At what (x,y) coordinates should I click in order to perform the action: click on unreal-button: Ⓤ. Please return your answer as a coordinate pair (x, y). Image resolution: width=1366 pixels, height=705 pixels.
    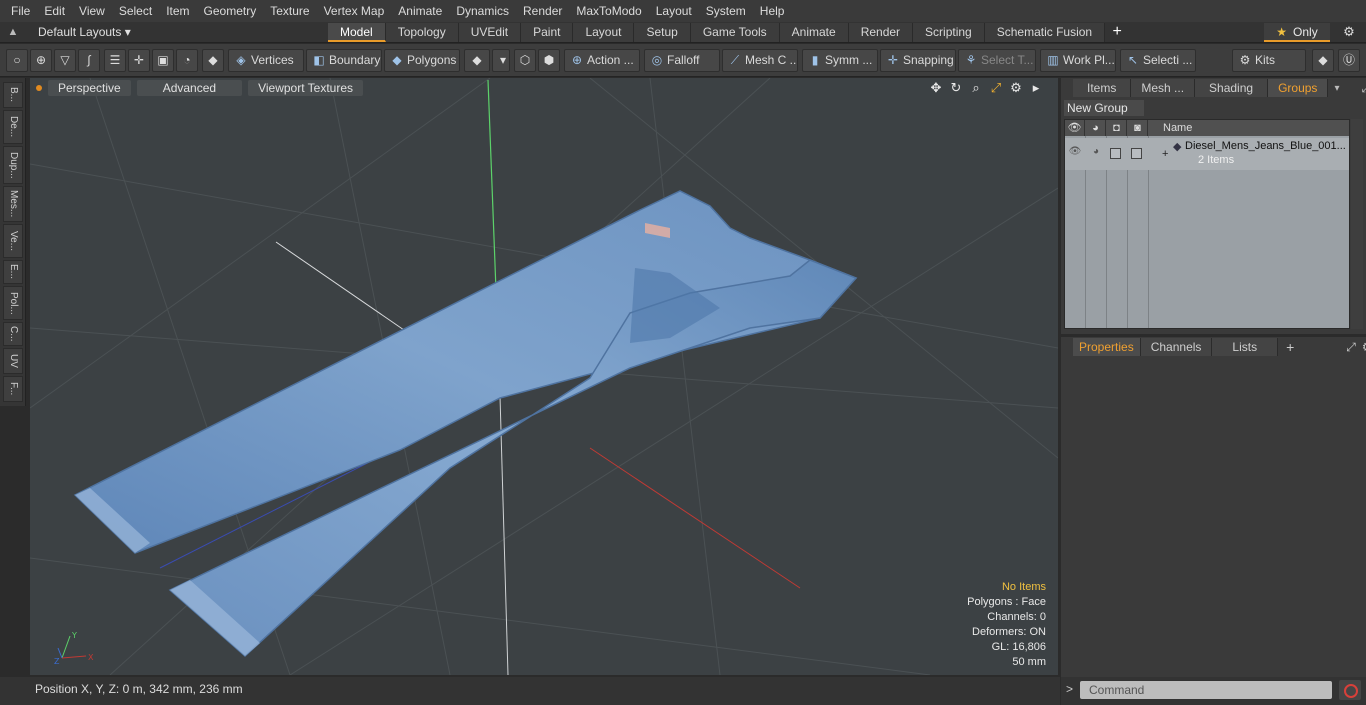
    Looking at the image, I should click on (1349, 60).